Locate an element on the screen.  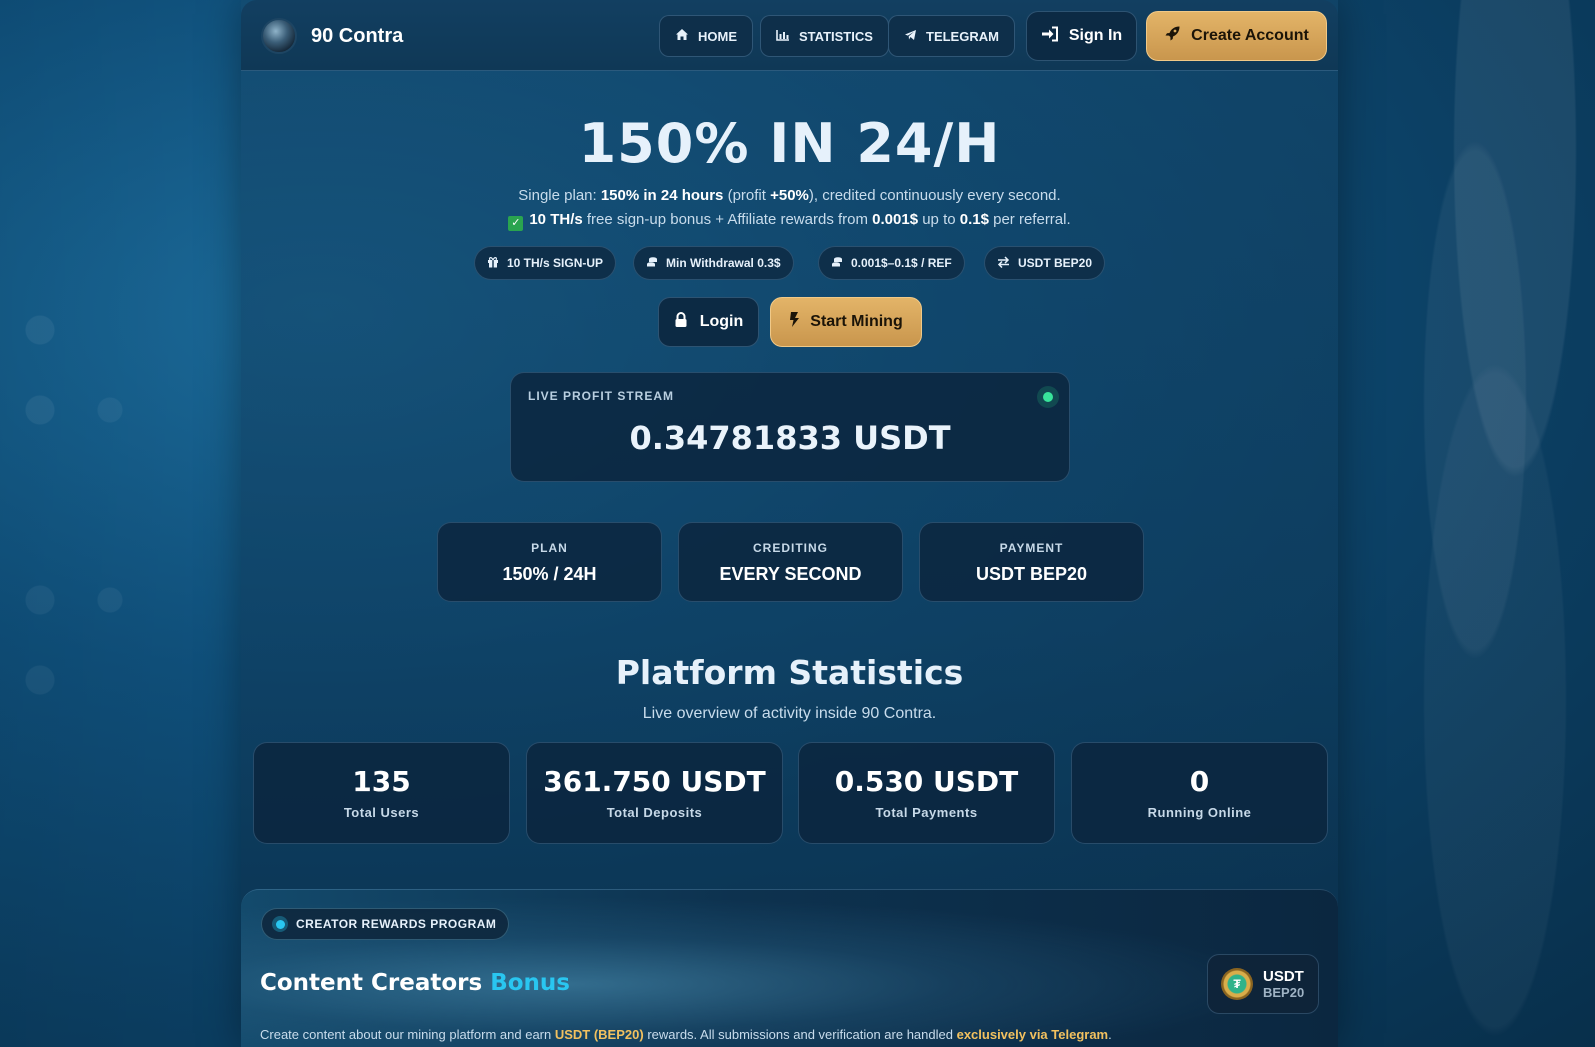
creator-title-accent: Bonus is located at coordinates (530, 983).